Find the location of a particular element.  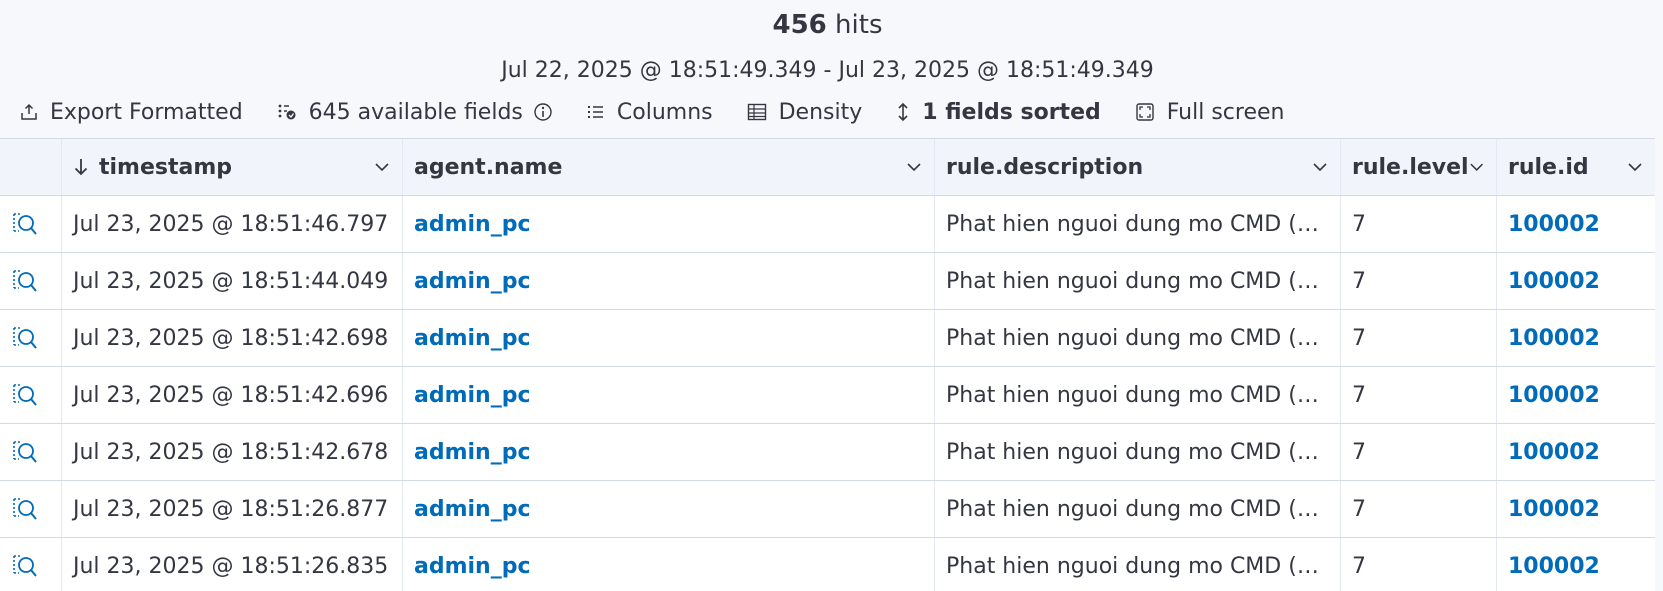

fields-label: 645 available fields is located at coordinates (415, 112).